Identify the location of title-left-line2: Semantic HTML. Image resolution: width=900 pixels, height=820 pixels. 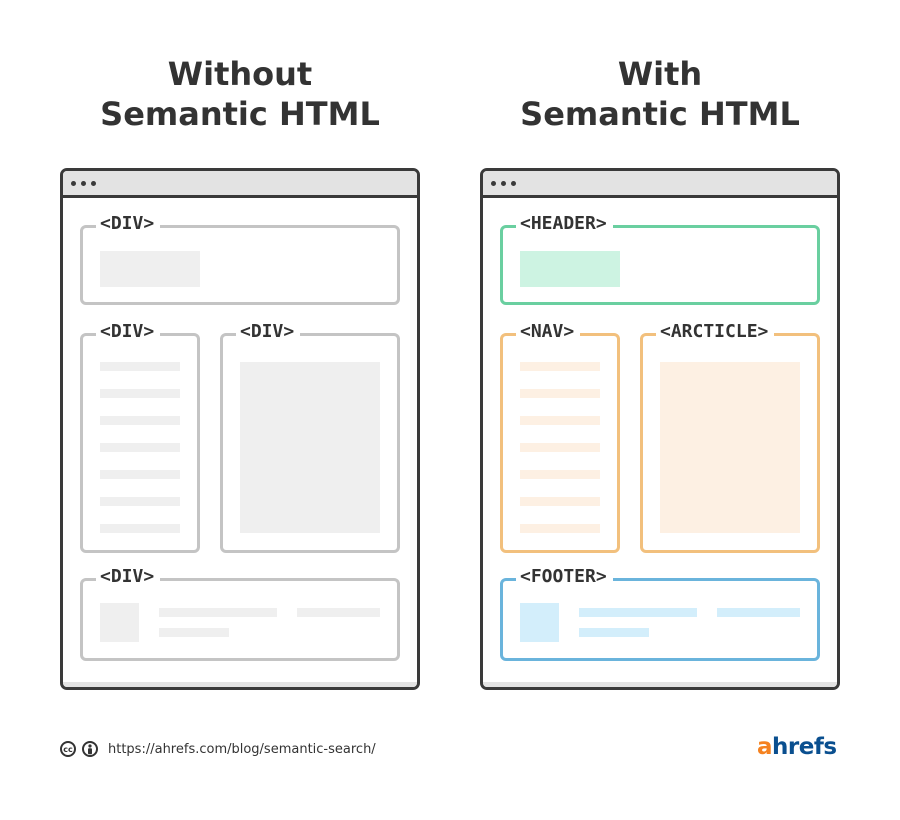
(240, 114).